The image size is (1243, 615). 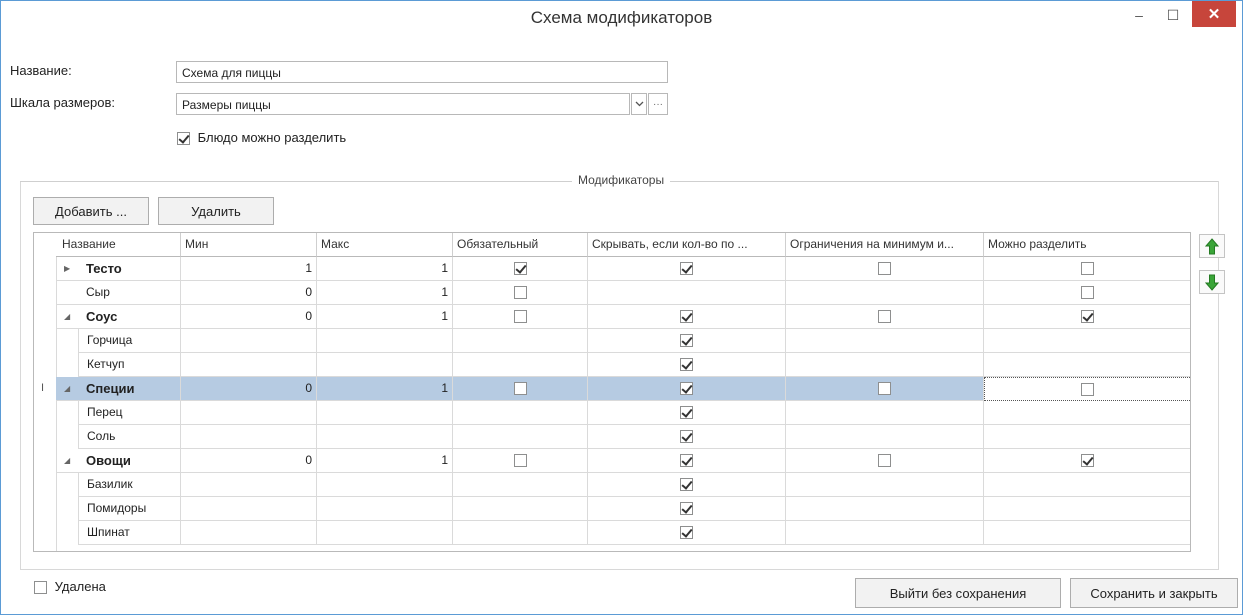 I want to click on table-row: Сыр 0 1, so click(x=612, y=293).